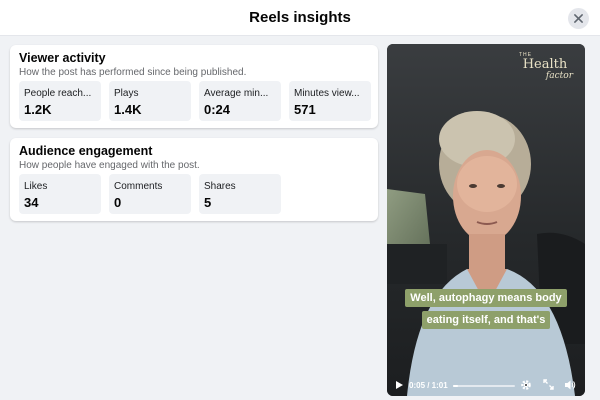 This screenshot has width=600, height=400. I want to click on logo-main-text: Health, so click(545, 64).